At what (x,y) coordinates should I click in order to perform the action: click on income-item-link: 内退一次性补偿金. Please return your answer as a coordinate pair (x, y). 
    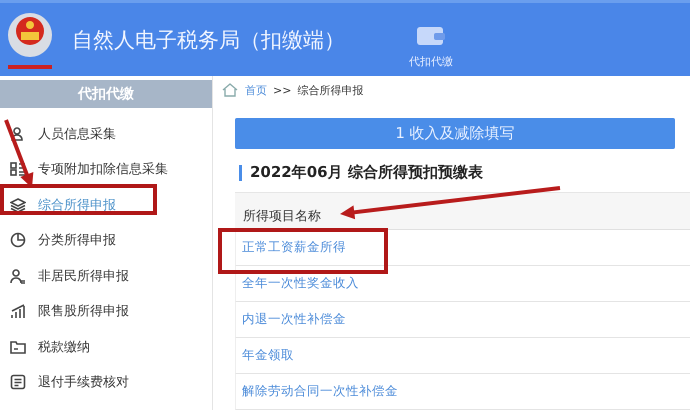
    Looking at the image, I should click on (462, 320).